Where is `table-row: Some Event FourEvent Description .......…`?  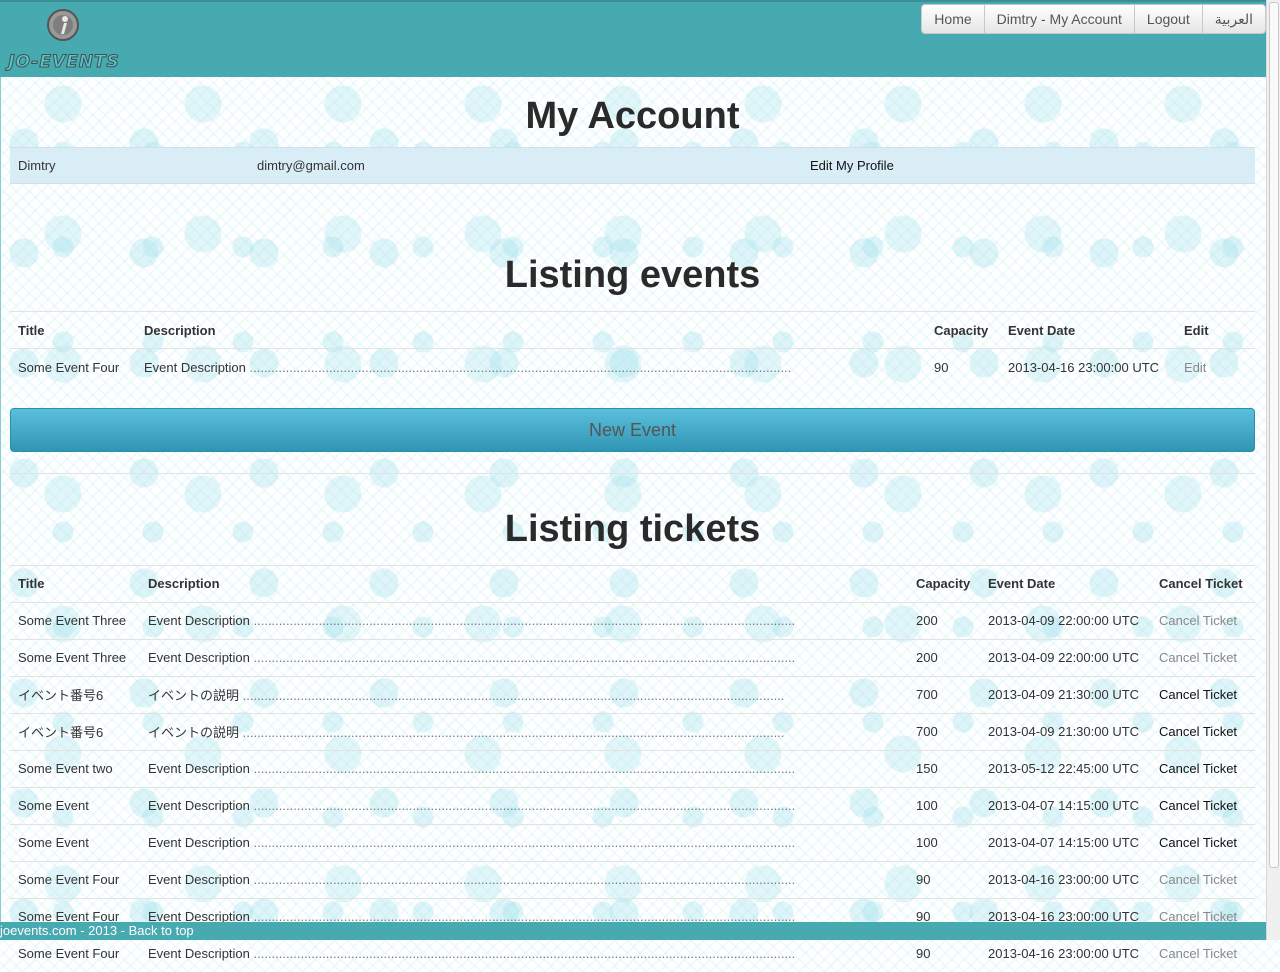 table-row: Some Event FourEvent Description .......… is located at coordinates (632, 953).